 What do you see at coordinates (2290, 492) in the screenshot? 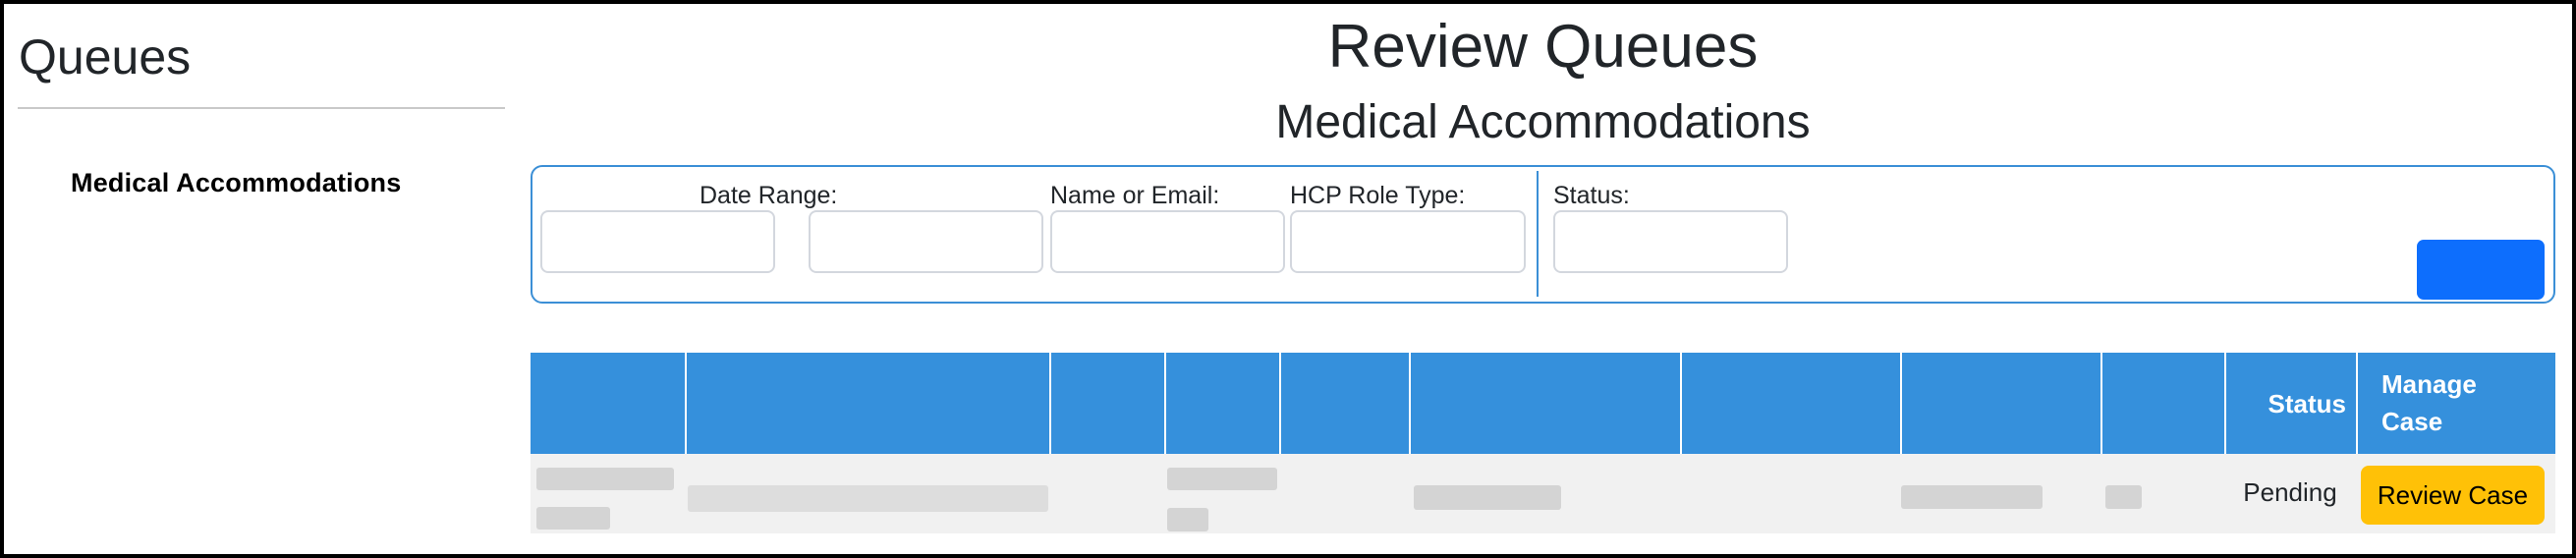
I see `status-cell: Pending` at bounding box center [2290, 492].